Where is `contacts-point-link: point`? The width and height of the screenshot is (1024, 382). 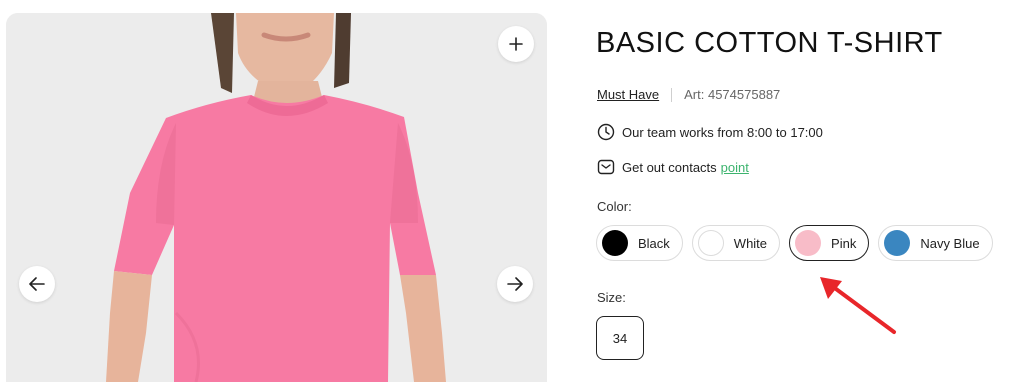
contacts-point-link: point is located at coordinates (735, 167).